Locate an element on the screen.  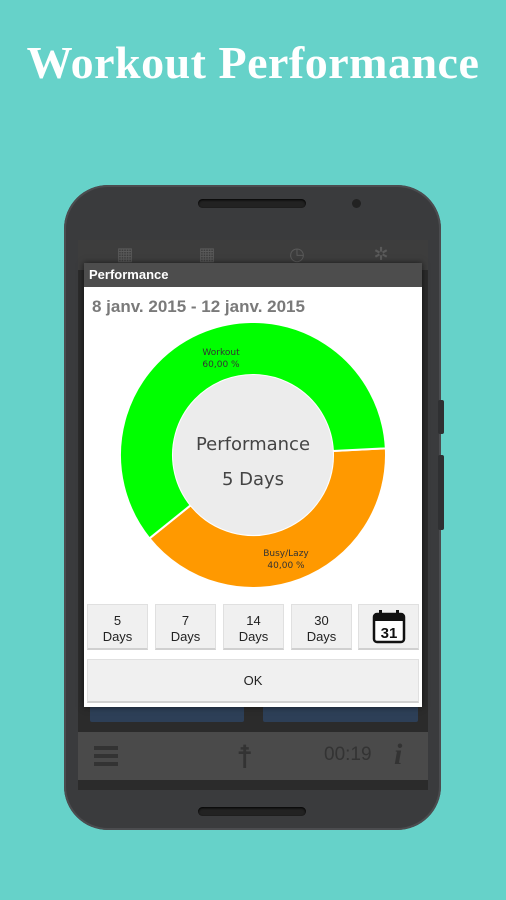
calendar-icon: ▦ is located at coordinates (125, 254).